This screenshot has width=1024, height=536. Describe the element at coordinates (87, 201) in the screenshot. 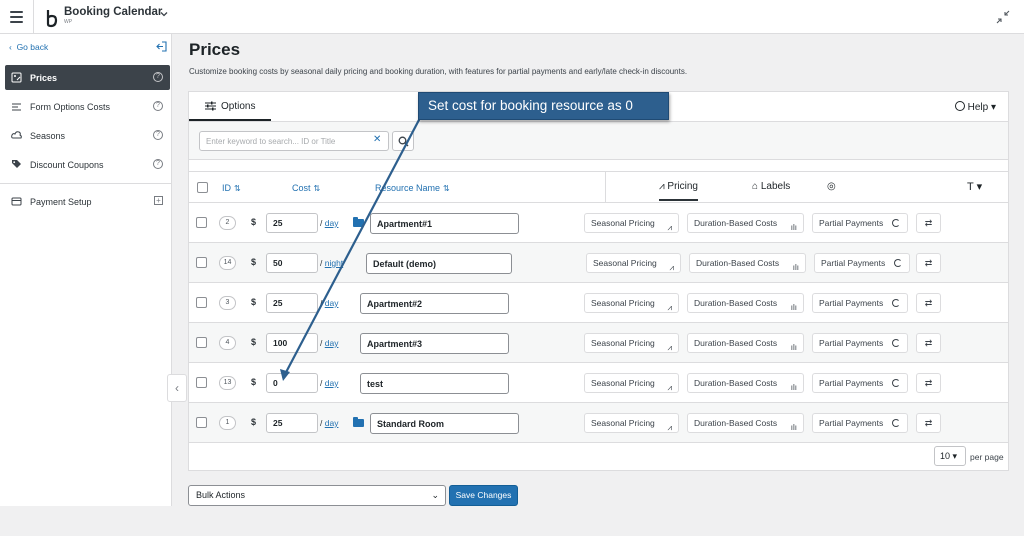

I see `sidebar-item-payment-setup: Payment Setup +` at that location.